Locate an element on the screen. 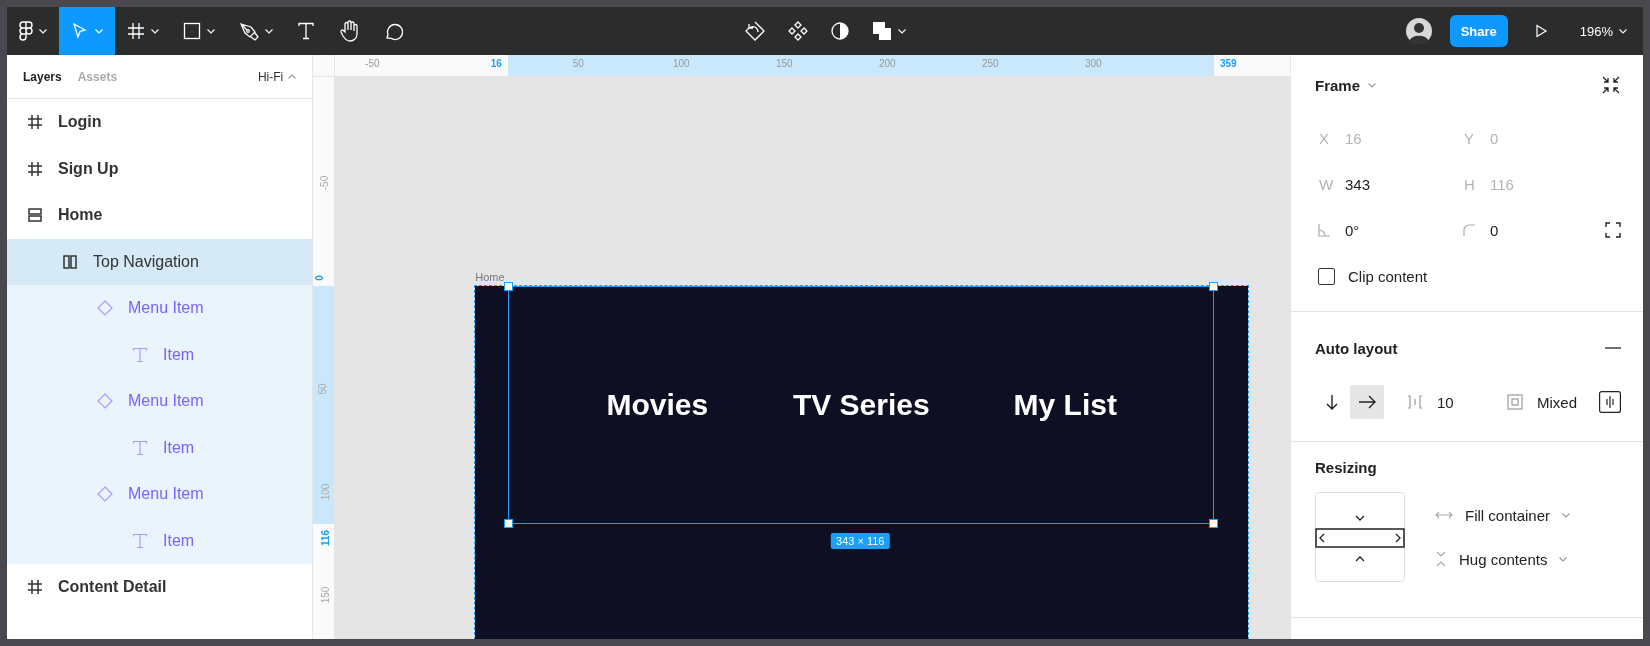  panel-tab: Layers is located at coordinates (42, 76).